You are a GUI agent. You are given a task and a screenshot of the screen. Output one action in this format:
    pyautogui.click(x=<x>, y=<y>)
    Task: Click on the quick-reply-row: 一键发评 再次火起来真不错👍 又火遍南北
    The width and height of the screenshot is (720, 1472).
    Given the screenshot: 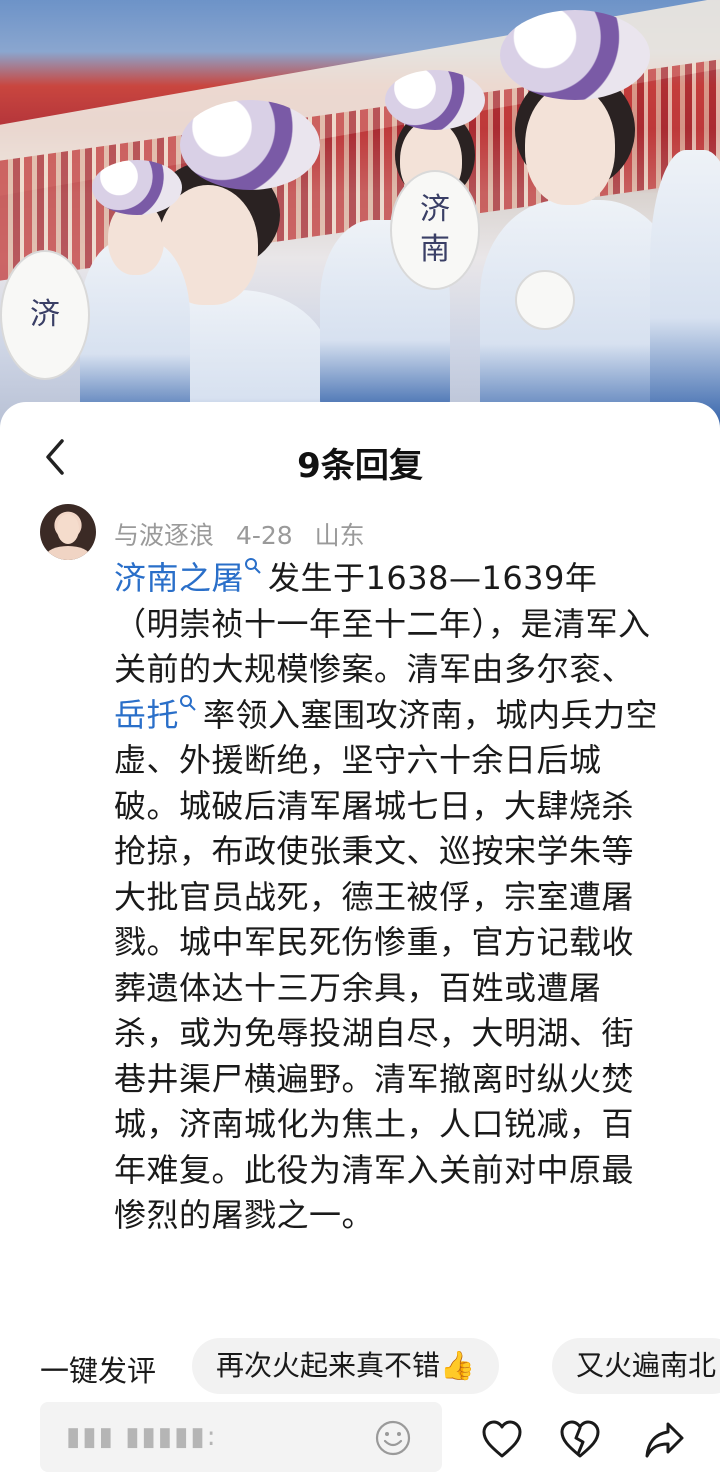 What is the action you would take?
    pyautogui.click(x=360, y=1367)
    